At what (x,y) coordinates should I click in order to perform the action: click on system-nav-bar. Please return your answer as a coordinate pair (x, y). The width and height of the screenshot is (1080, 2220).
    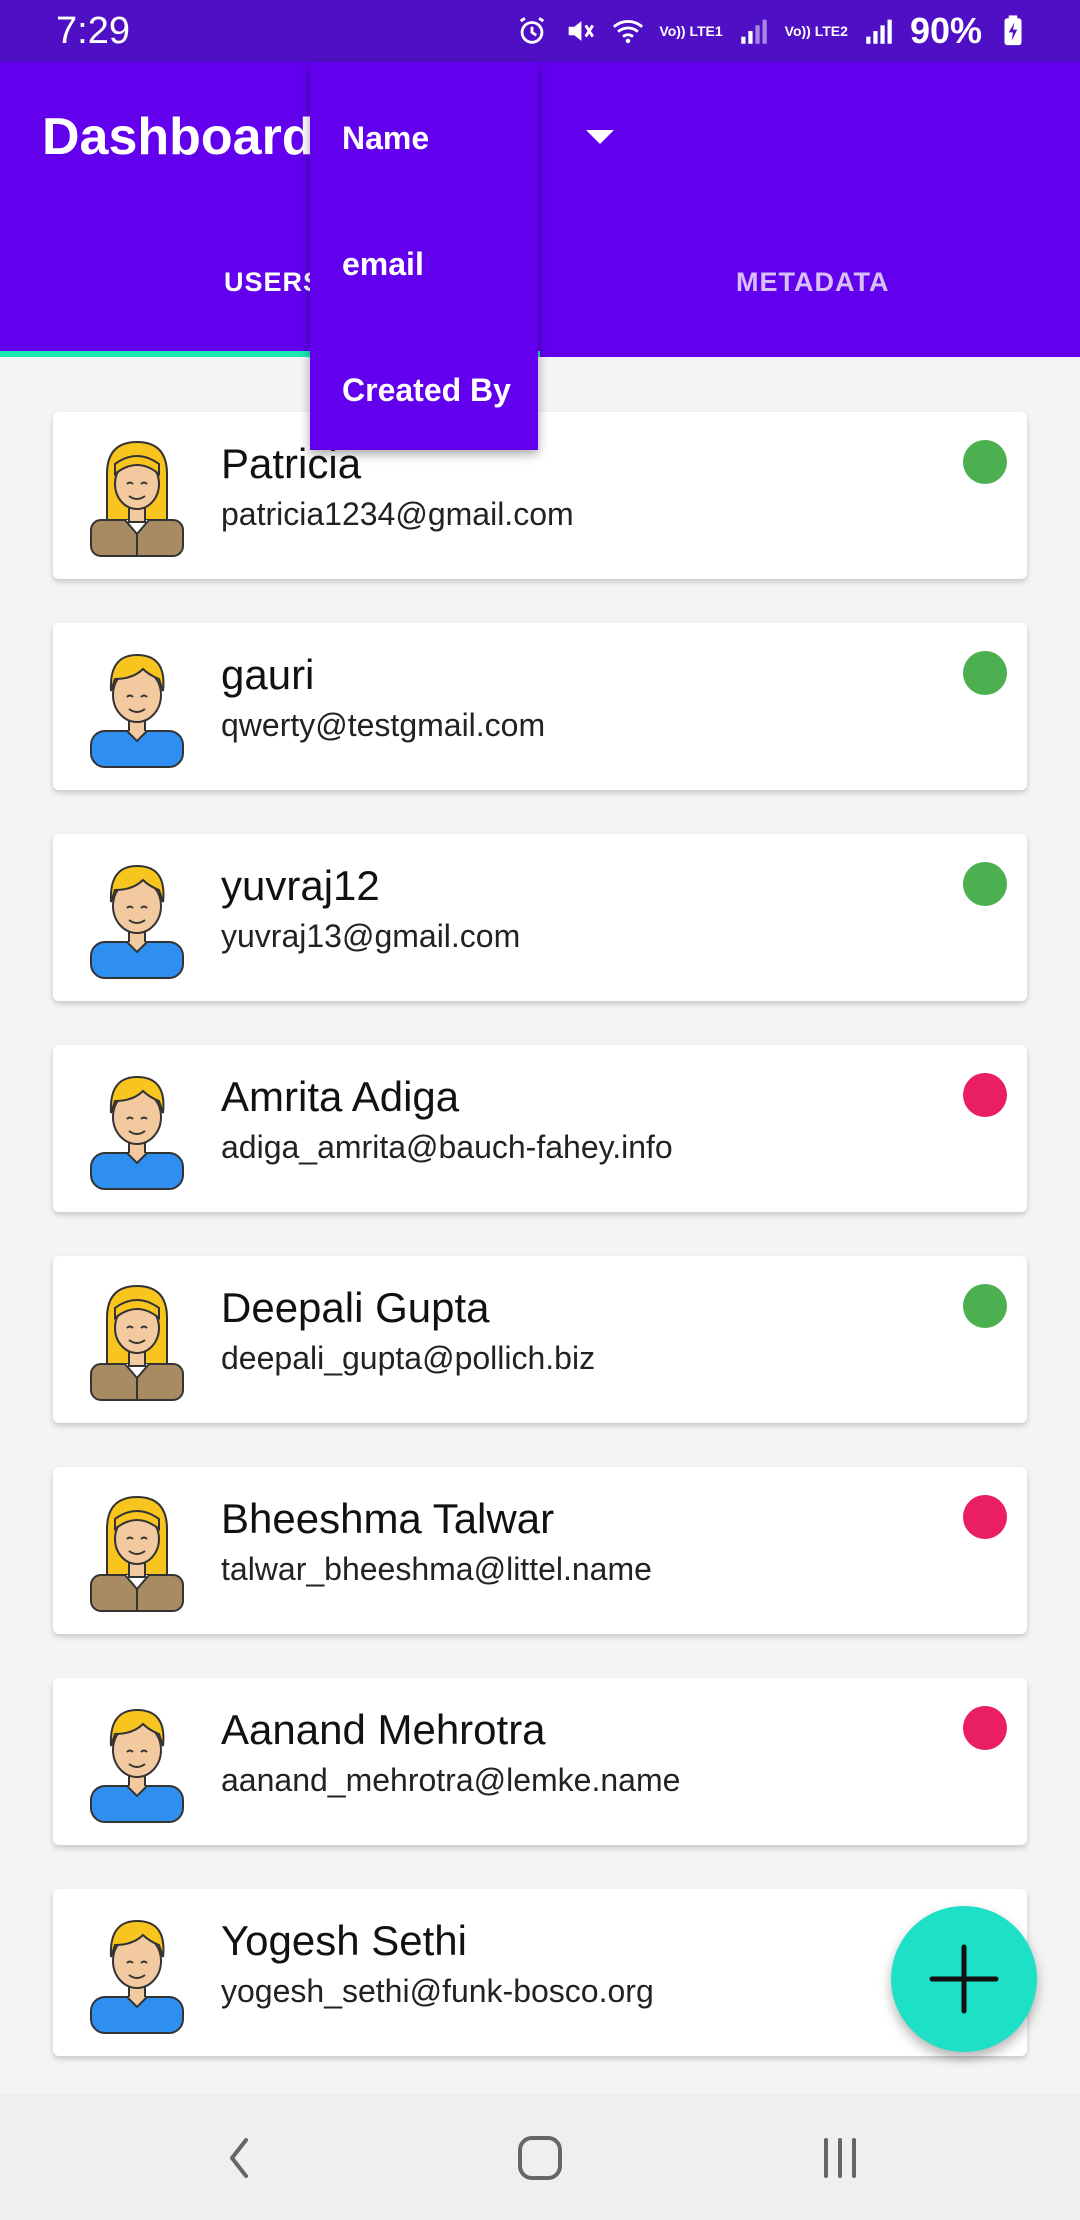
    Looking at the image, I should click on (540, 2157).